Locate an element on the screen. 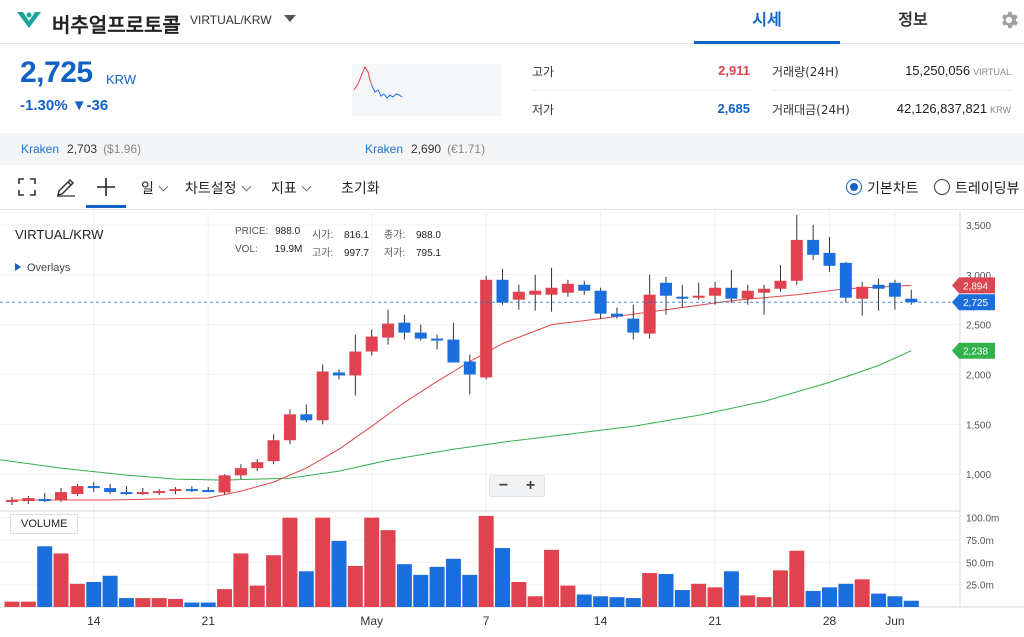  price-unit: KRW is located at coordinates (121, 79).